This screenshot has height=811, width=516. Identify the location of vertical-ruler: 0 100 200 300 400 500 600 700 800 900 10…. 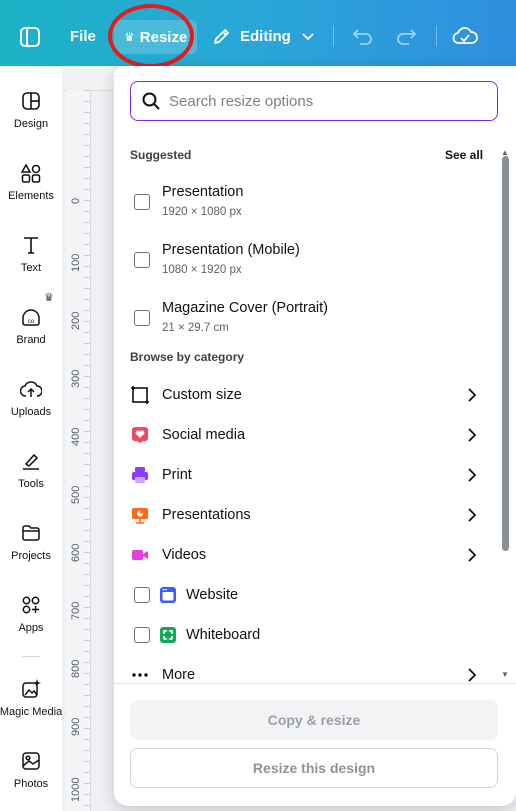
(78, 450).